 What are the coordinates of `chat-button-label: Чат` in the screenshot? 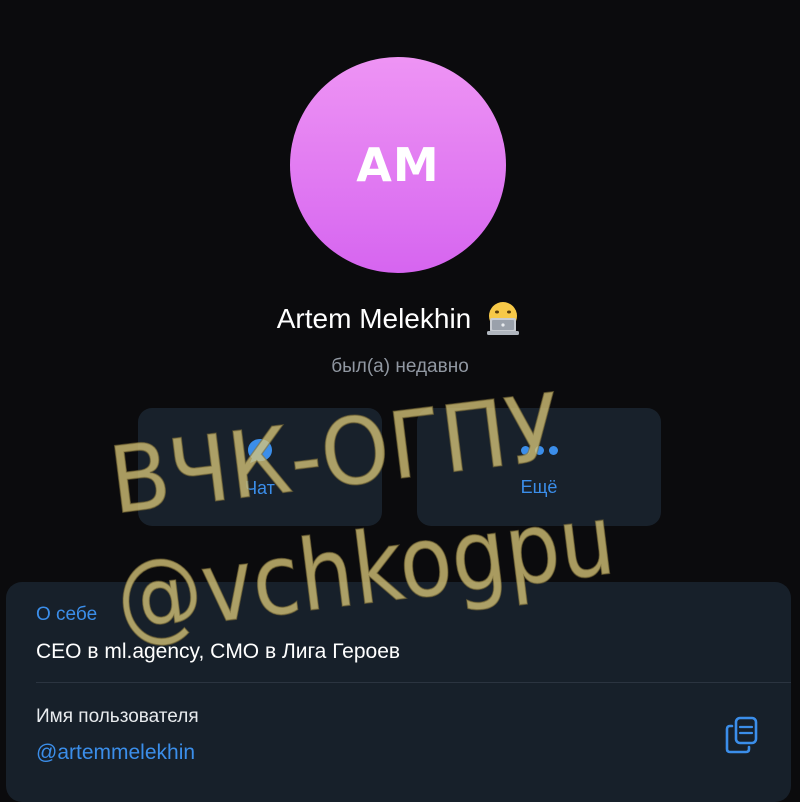 It's located at (260, 487).